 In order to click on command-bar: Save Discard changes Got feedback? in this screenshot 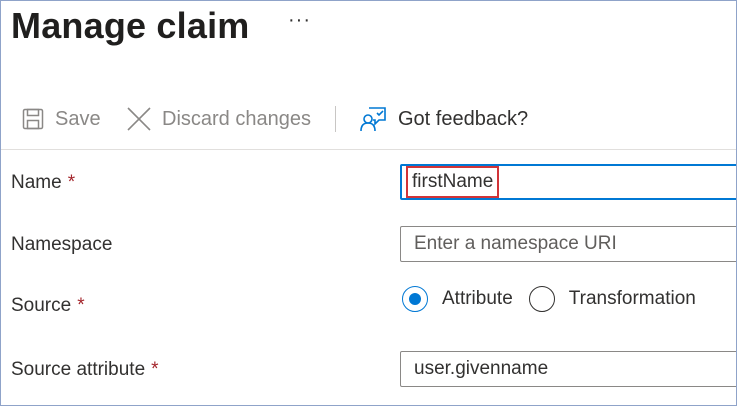, I will do `click(368, 119)`.